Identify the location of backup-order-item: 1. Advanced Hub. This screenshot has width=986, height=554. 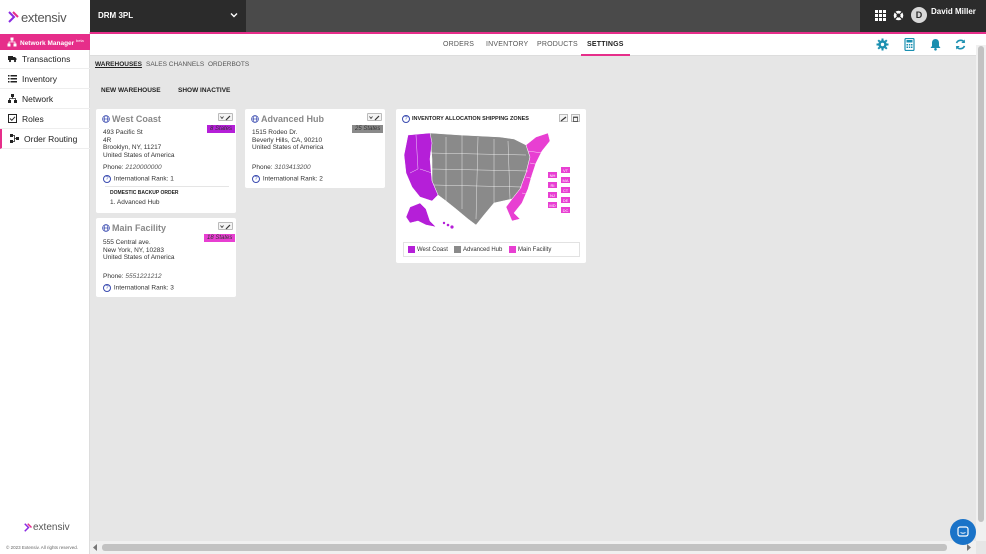
(135, 202).